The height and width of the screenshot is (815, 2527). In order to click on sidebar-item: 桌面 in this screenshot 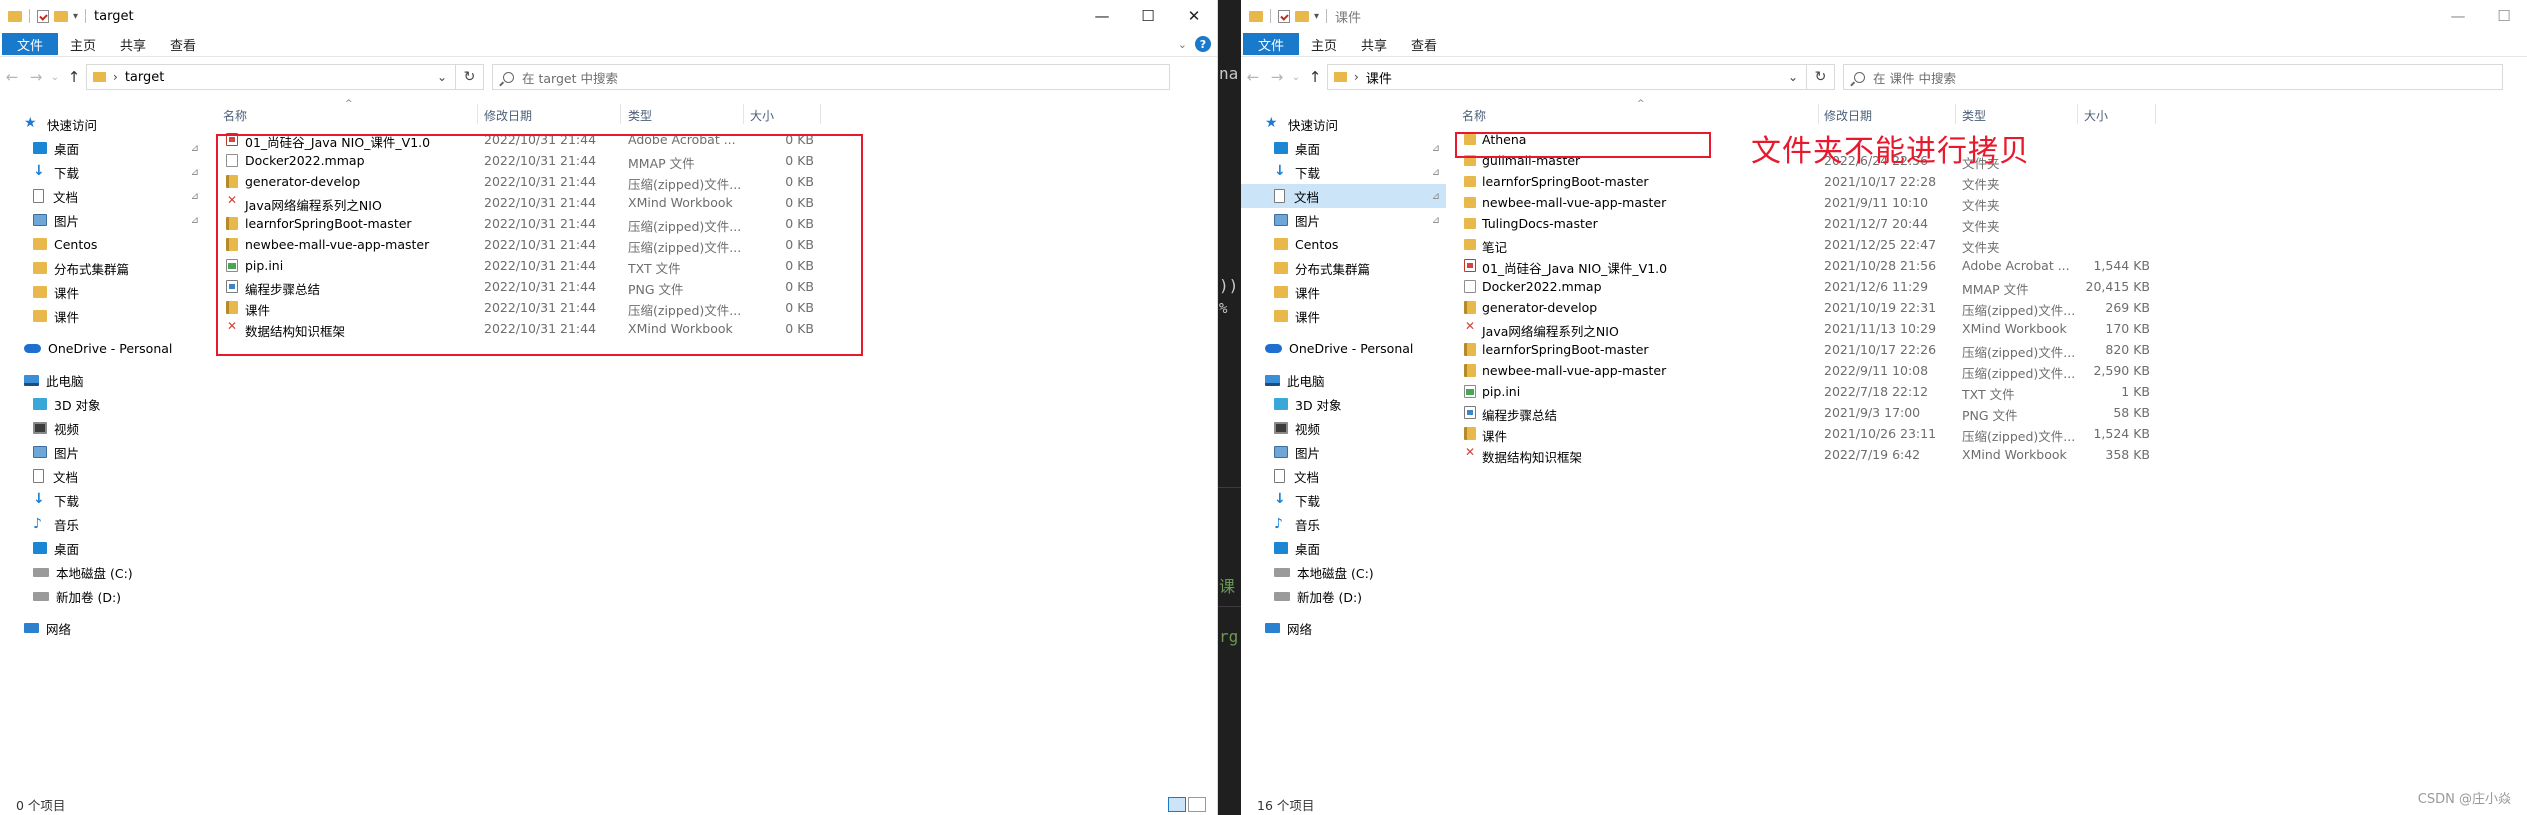, I will do `click(1343, 548)`.